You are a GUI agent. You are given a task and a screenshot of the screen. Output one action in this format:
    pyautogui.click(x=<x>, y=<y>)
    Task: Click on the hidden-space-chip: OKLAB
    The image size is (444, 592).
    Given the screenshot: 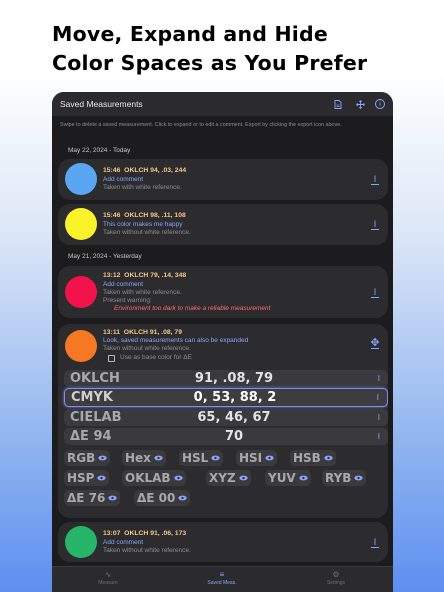 What is the action you would take?
    pyautogui.click(x=154, y=478)
    